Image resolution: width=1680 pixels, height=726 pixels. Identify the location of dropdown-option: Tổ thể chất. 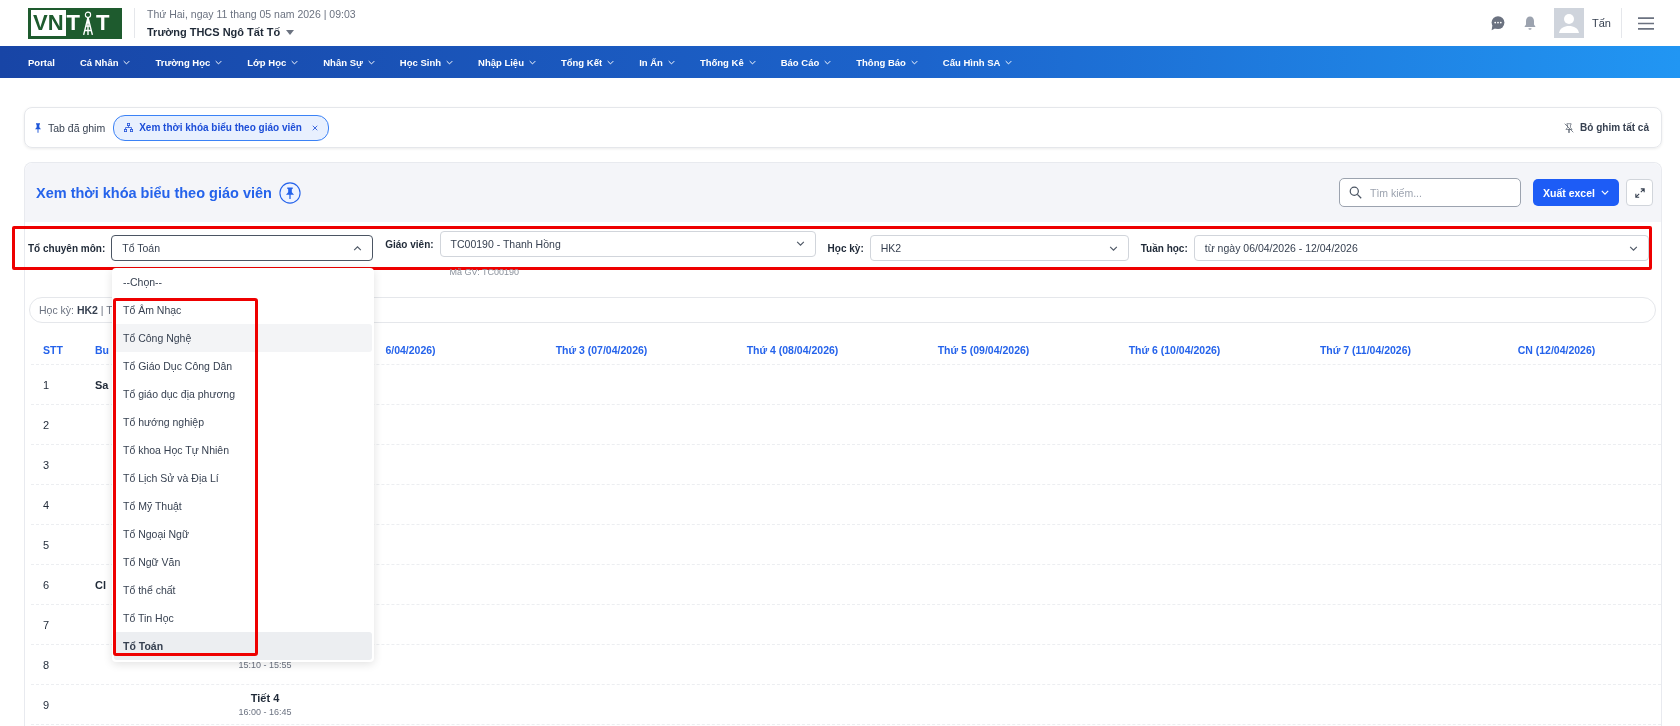
(243, 590).